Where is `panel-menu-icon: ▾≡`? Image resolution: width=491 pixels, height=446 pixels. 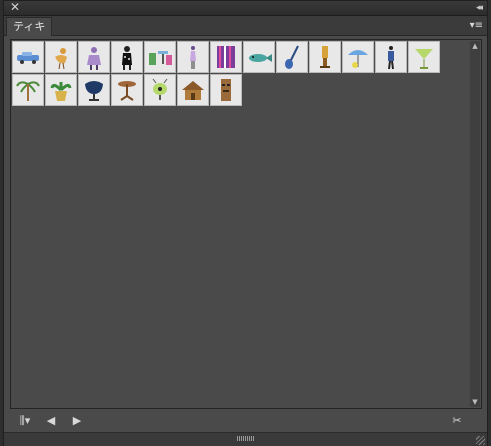
panel-menu-icon: ▾≡ is located at coordinates (475, 26).